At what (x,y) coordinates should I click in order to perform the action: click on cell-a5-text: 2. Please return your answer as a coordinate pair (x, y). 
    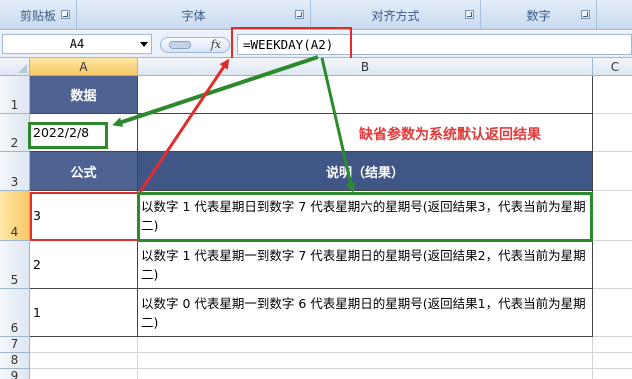
    Looking at the image, I should click on (37, 264).